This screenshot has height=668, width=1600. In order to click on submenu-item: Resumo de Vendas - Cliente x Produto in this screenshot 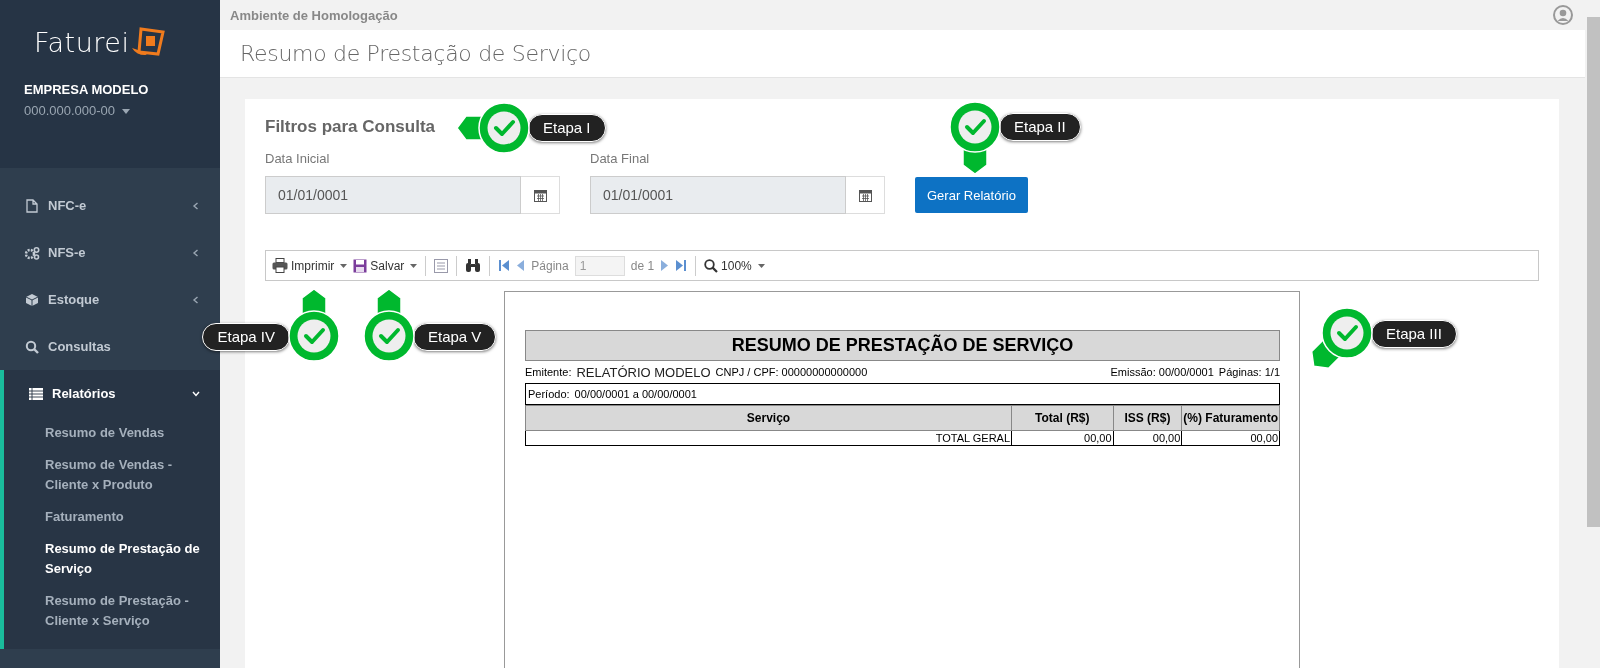, I will do `click(127, 475)`.